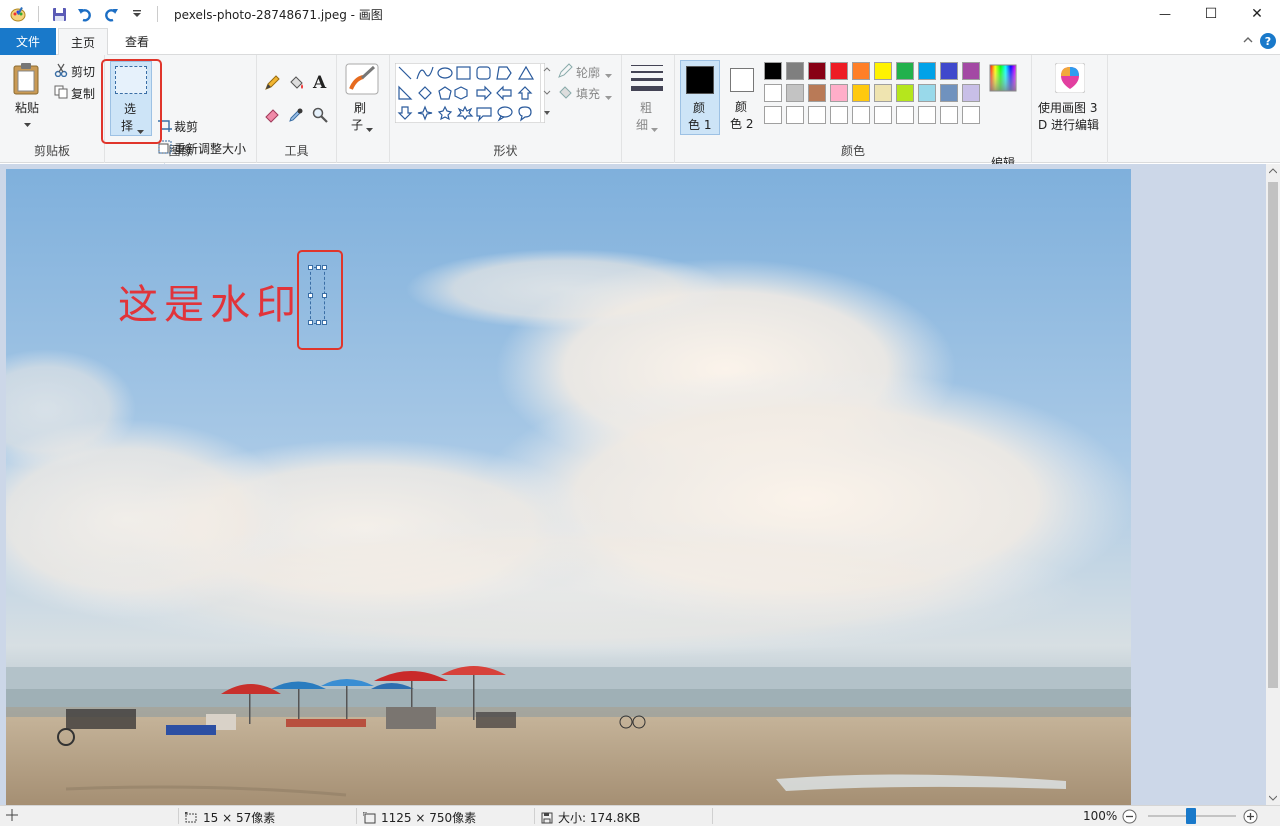 The height and width of the screenshot is (826, 1280). I want to click on scroll-up-icon, so click(1273, 171).